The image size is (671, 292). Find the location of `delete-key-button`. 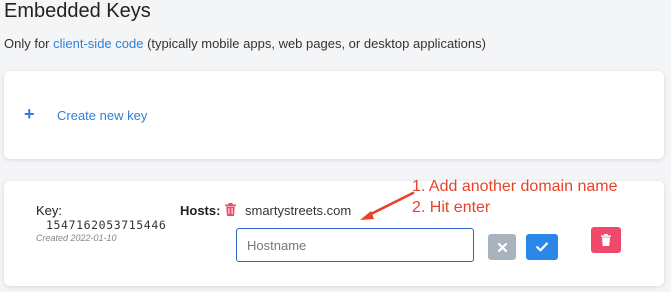

delete-key-button is located at coordinates (606, 240).